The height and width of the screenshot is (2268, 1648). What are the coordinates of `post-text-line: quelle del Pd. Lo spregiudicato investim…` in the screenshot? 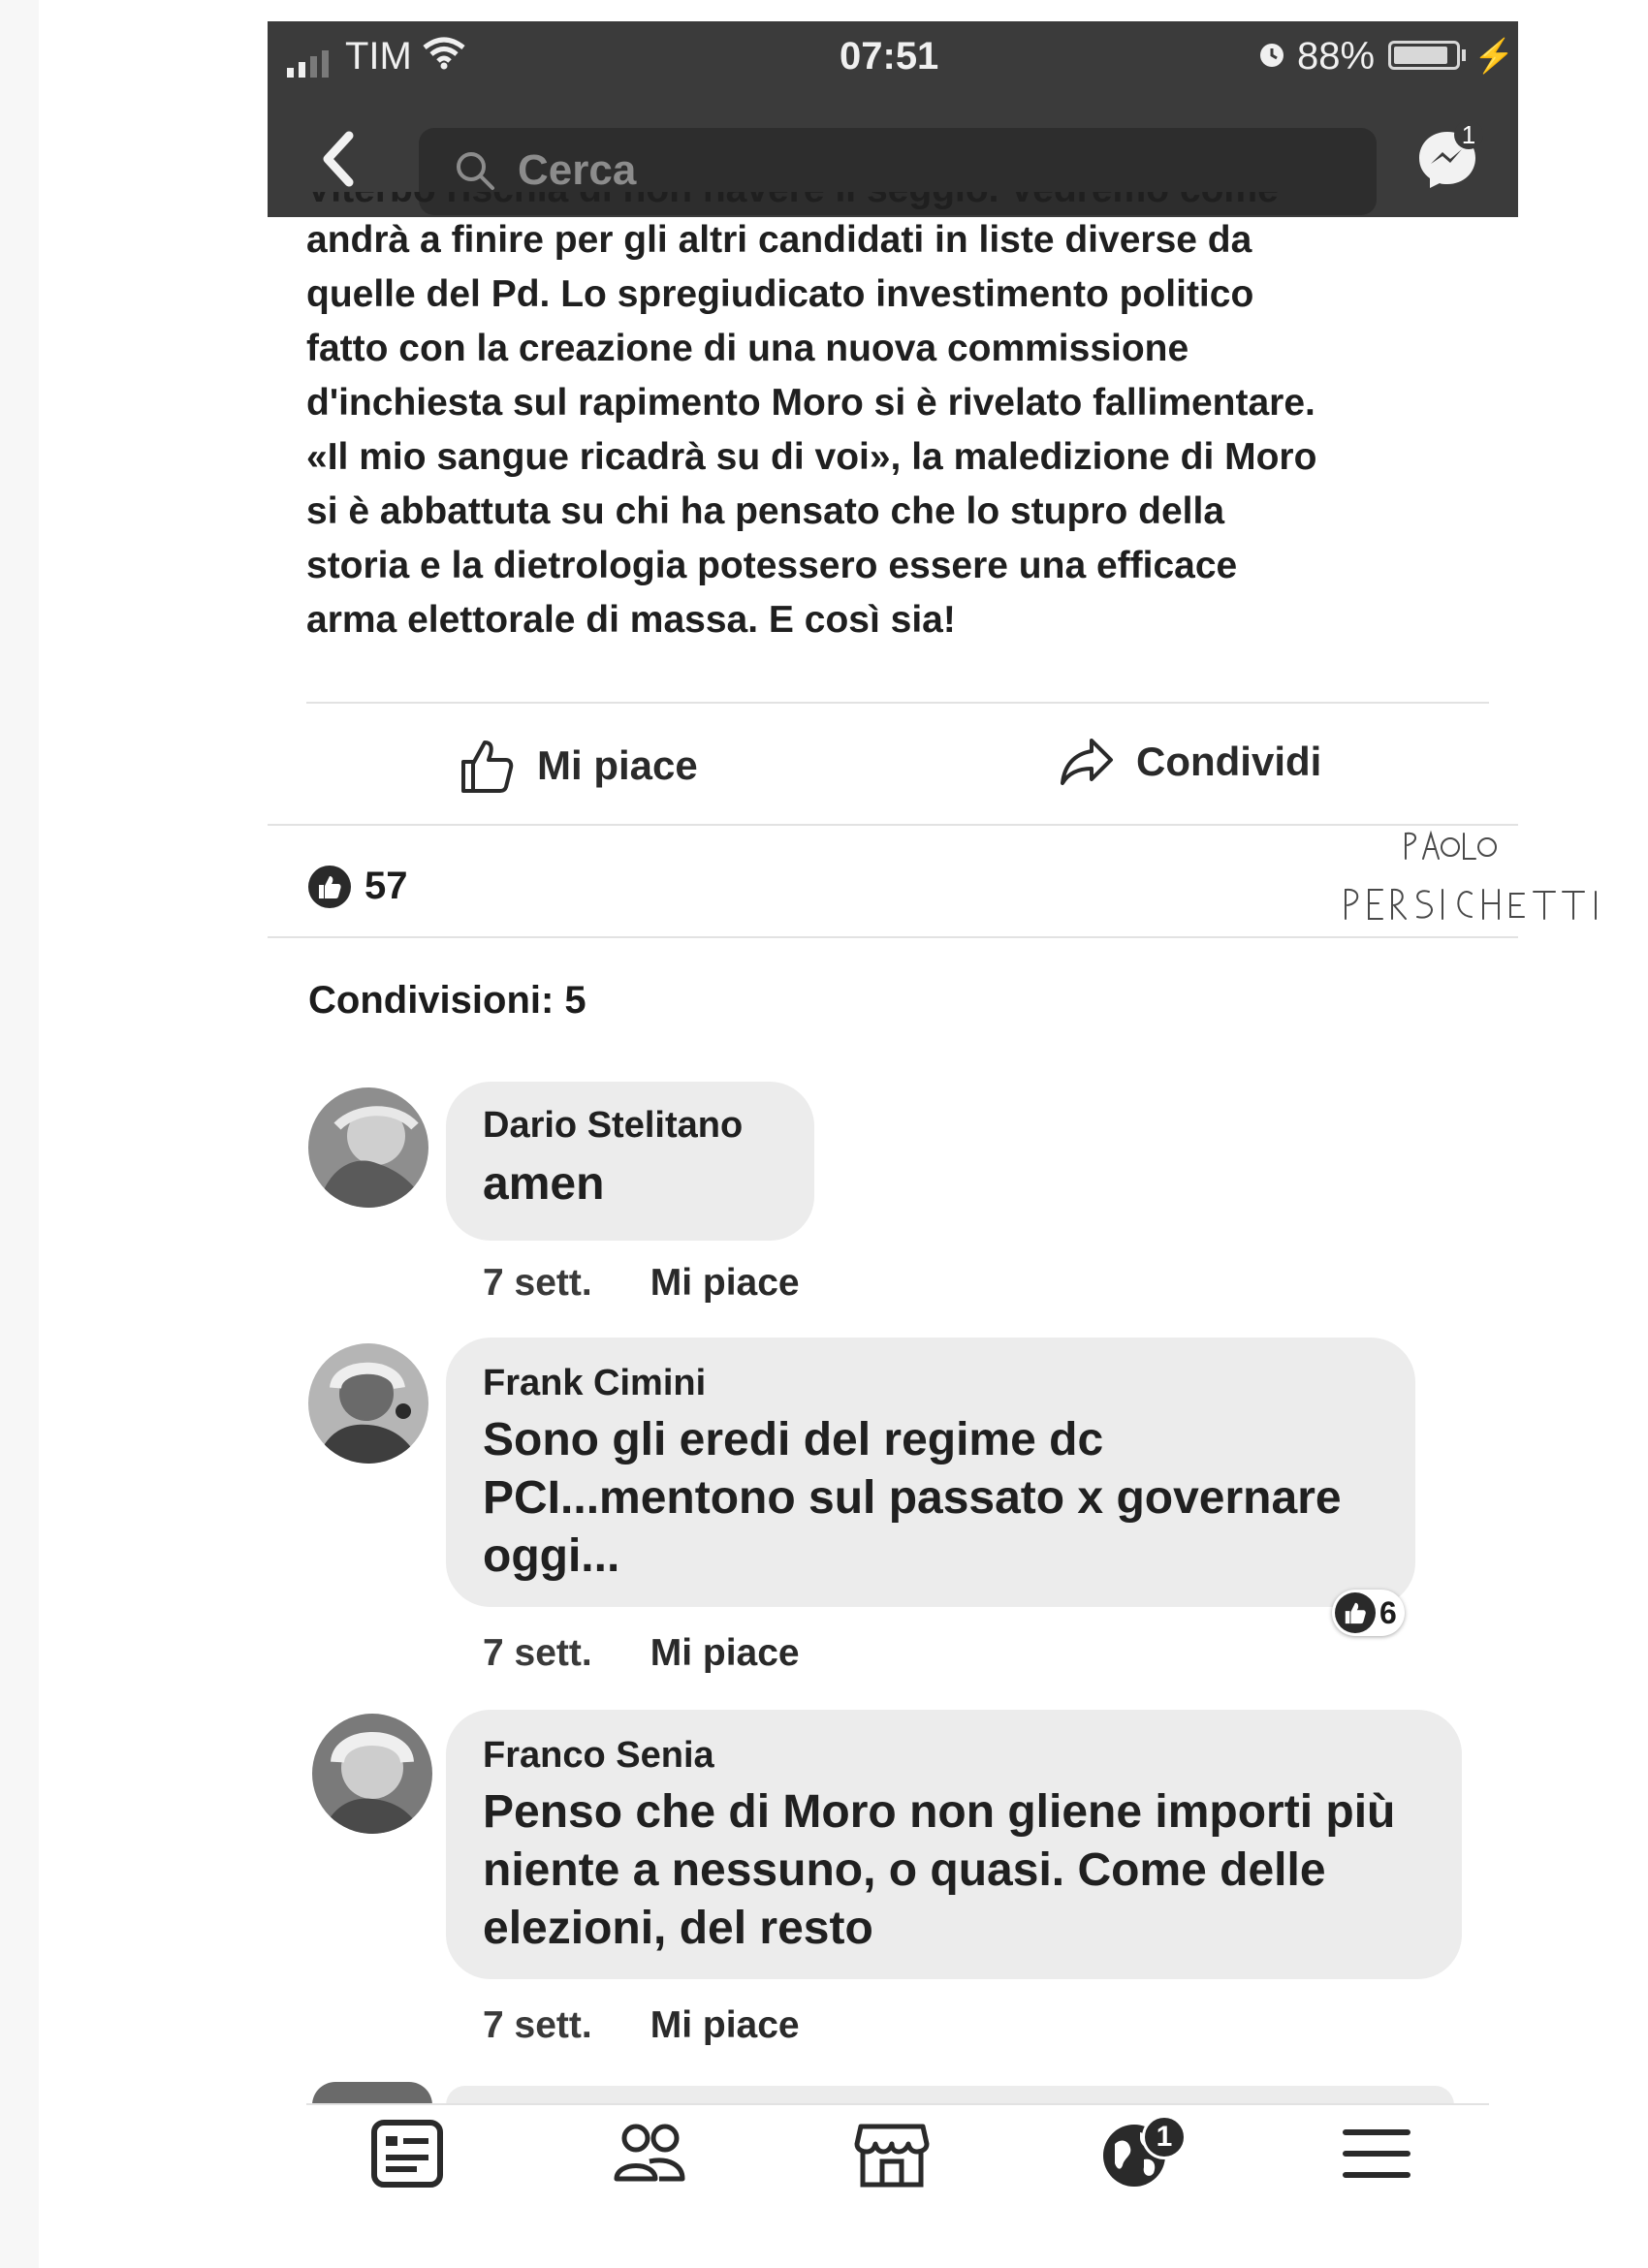 It's located at (780, 294).